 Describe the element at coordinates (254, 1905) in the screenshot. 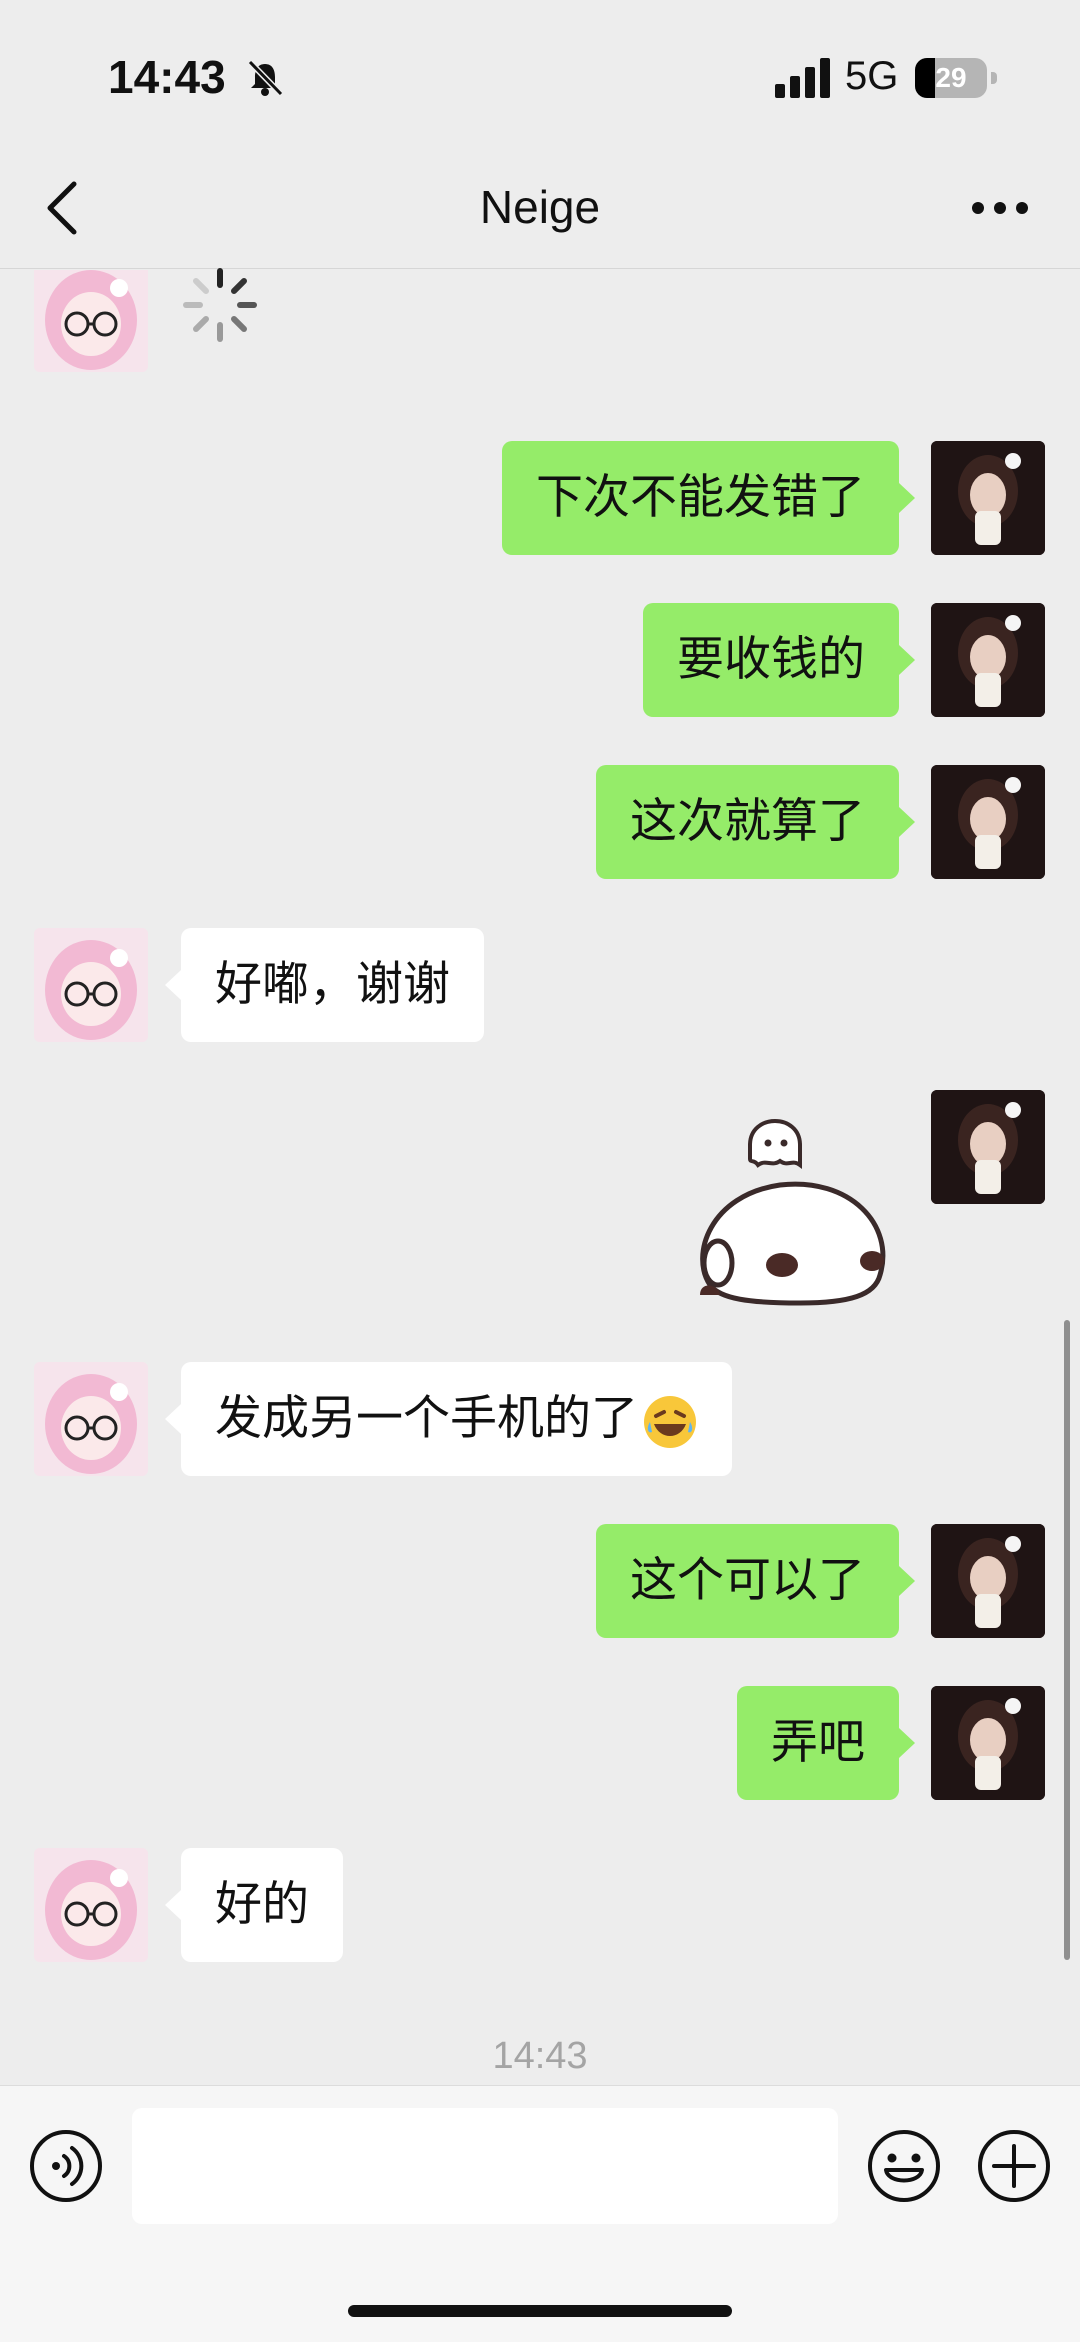

I see `contact-message-bubble: 好的` at that location.